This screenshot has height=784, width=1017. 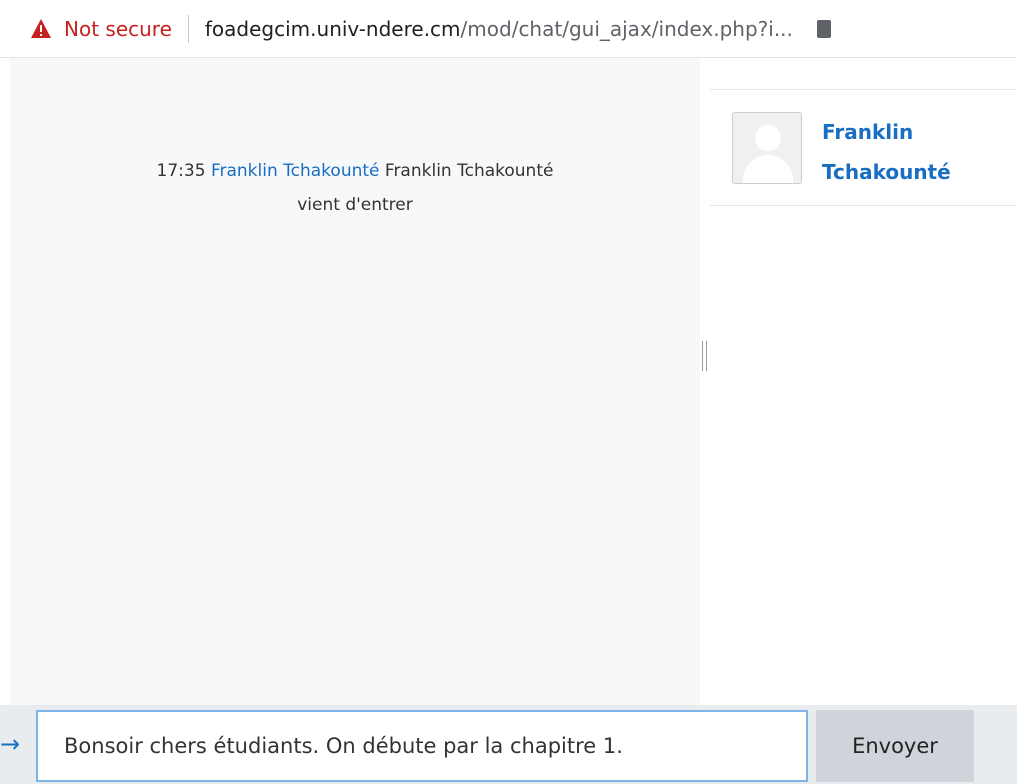 I want to click on send-button: Envoyer, so click(x=895, y=746).